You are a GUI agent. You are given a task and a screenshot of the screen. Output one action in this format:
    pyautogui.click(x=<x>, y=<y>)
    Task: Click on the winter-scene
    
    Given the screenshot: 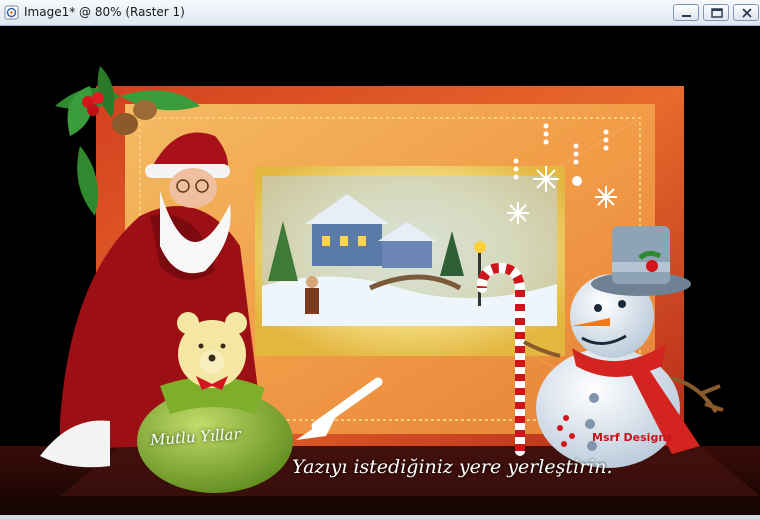 What is the action you would take?
    pyautogui.click(x=409, y=251)
    